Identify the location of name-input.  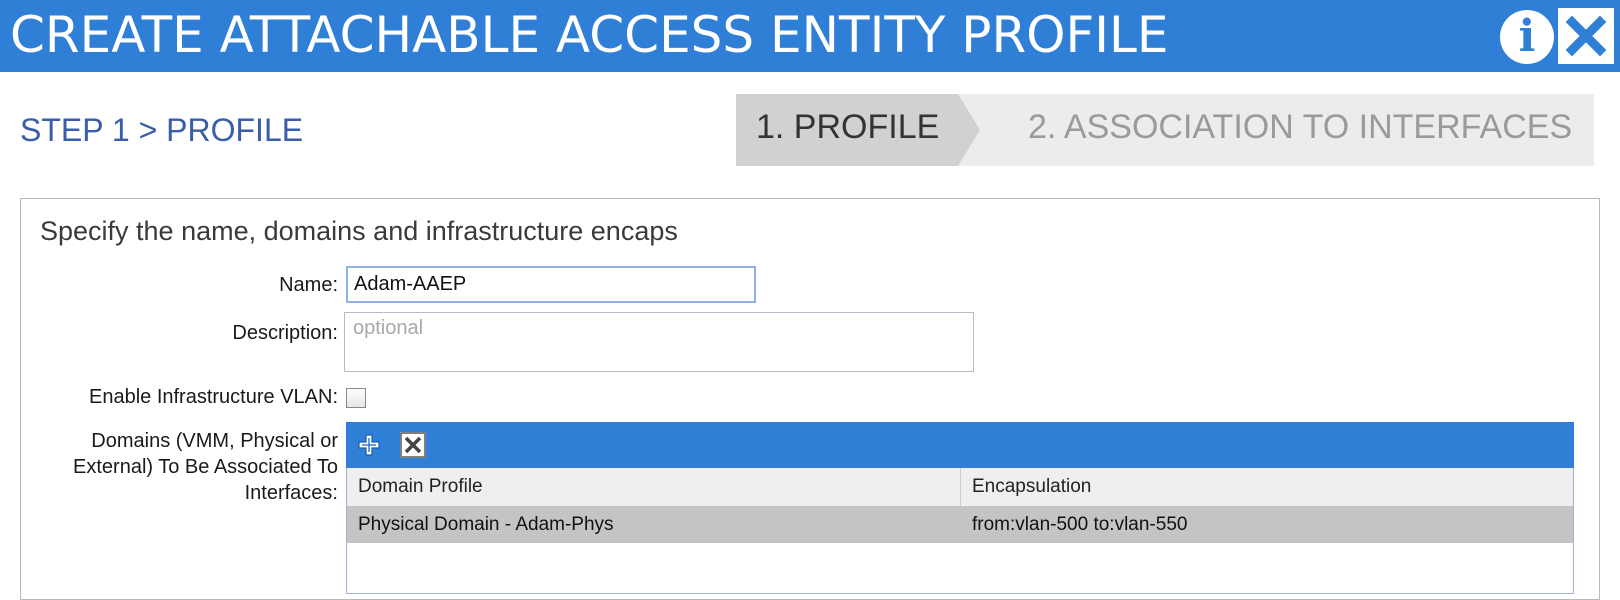
(551, 284).